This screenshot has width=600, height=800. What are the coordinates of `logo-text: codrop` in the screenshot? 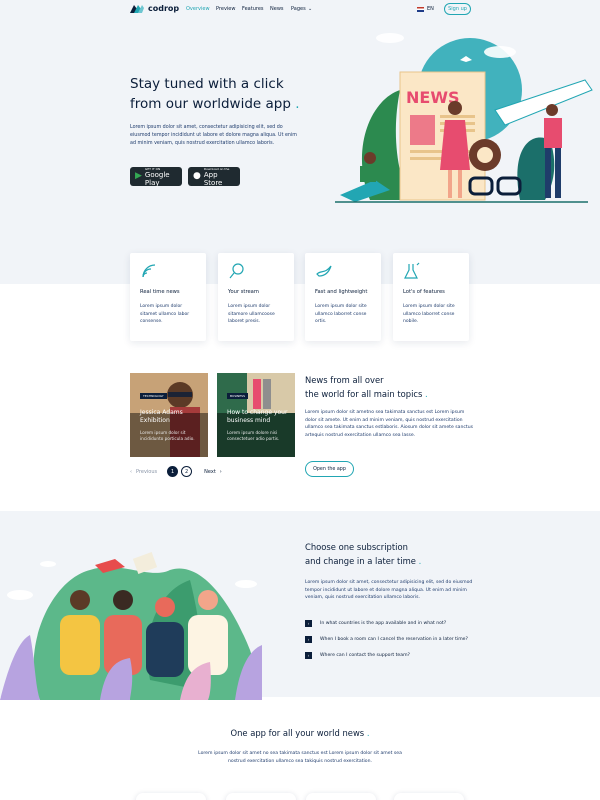 It's located at (164, 8).